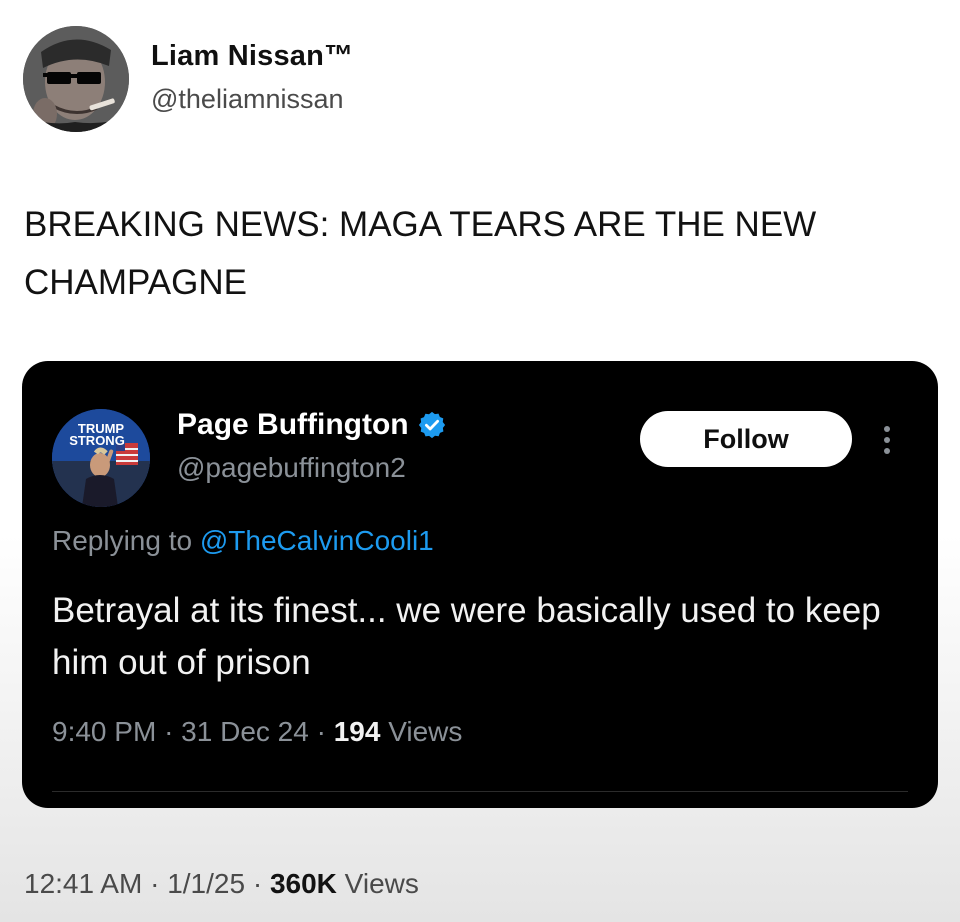  I want to click on author-avatar, so click(76, 79).